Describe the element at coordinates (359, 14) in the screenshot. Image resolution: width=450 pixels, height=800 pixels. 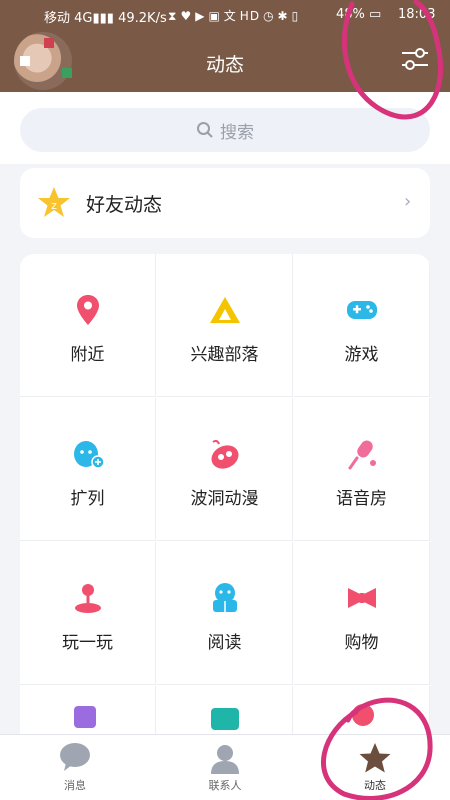
I see `battery-level: 48% ▭` at that location.